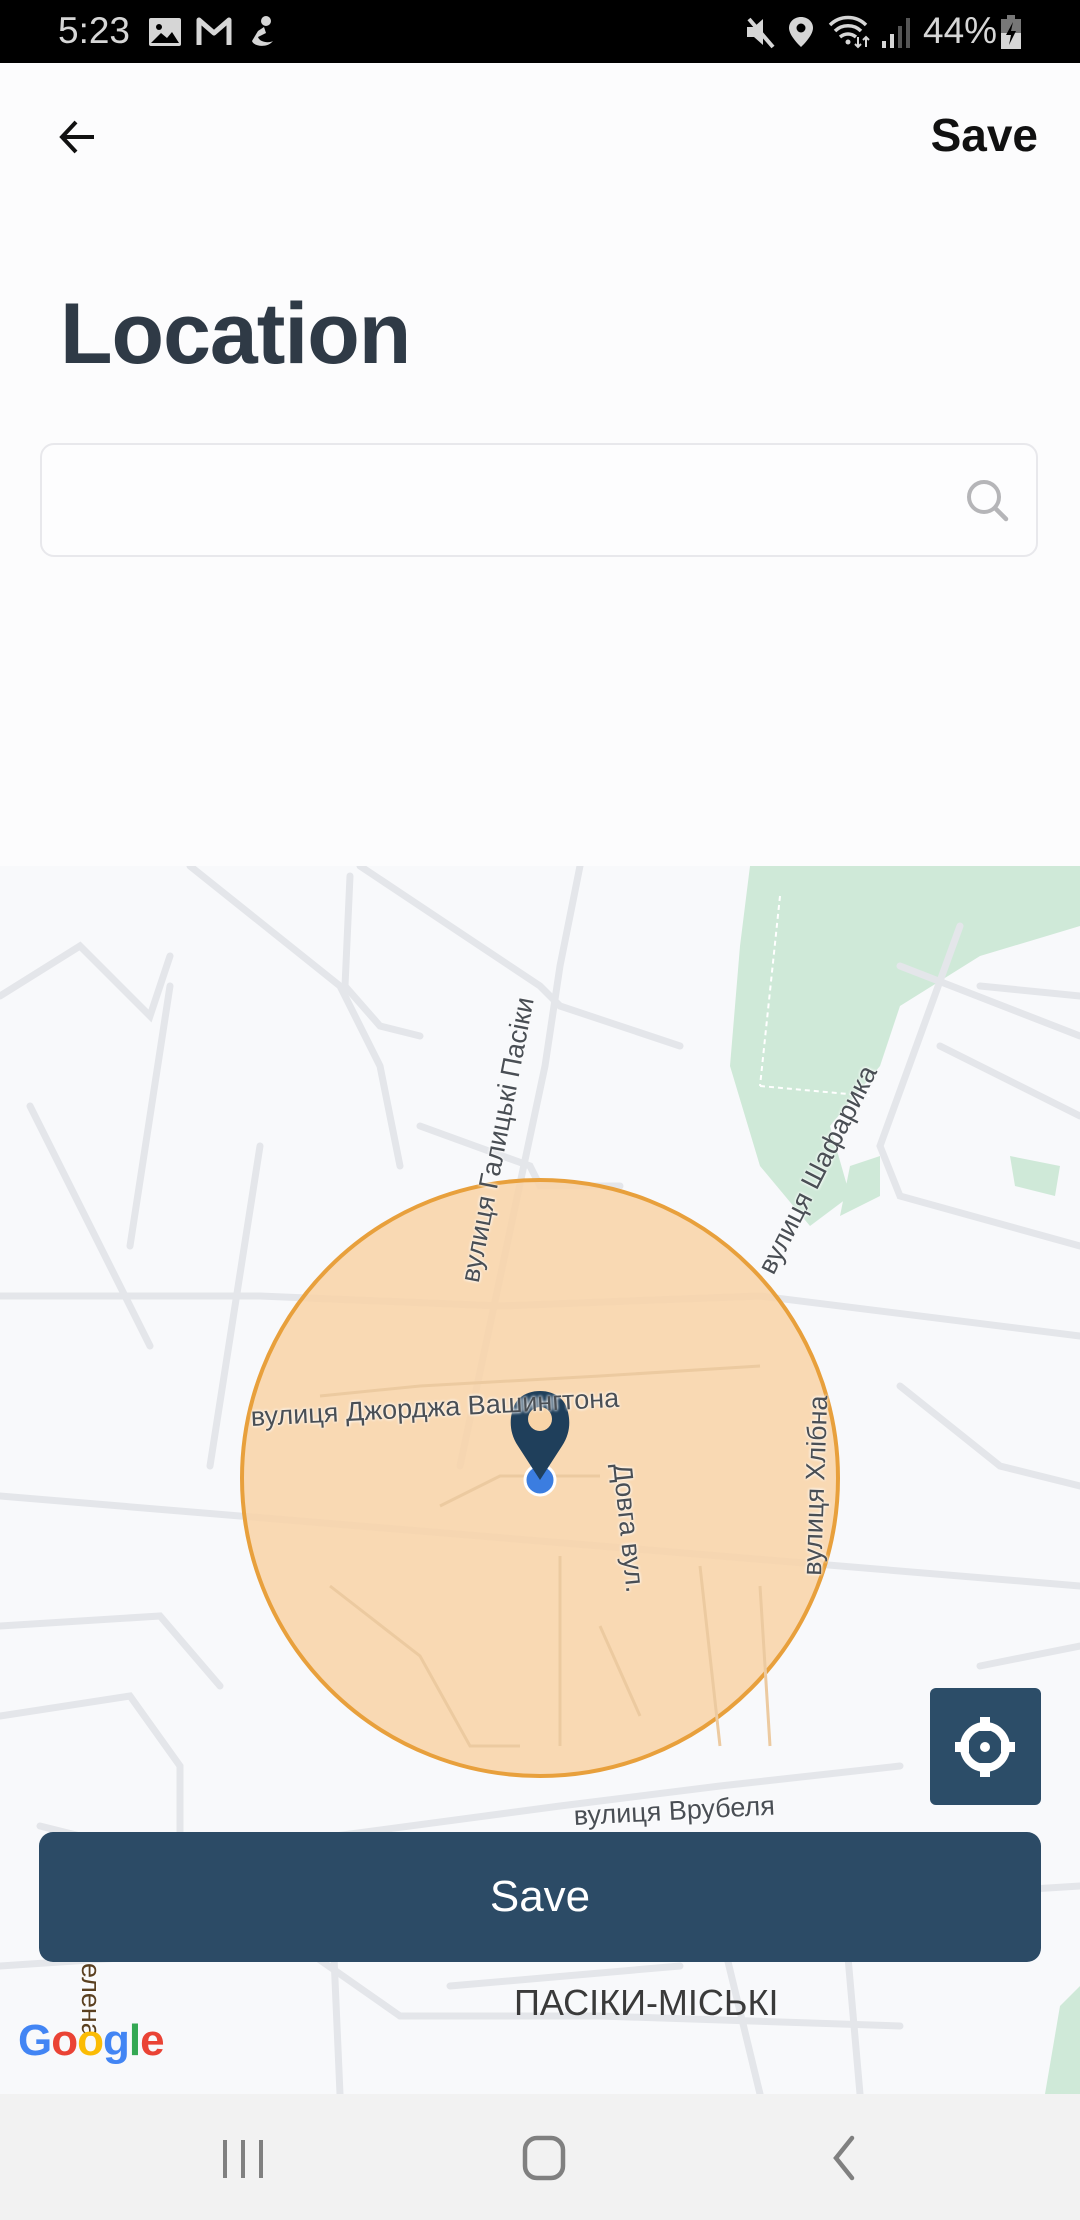  What do you see at coordinates (849, 32) in the screenshot?
I see `wifi-icon` at bounding box center [849, 32].